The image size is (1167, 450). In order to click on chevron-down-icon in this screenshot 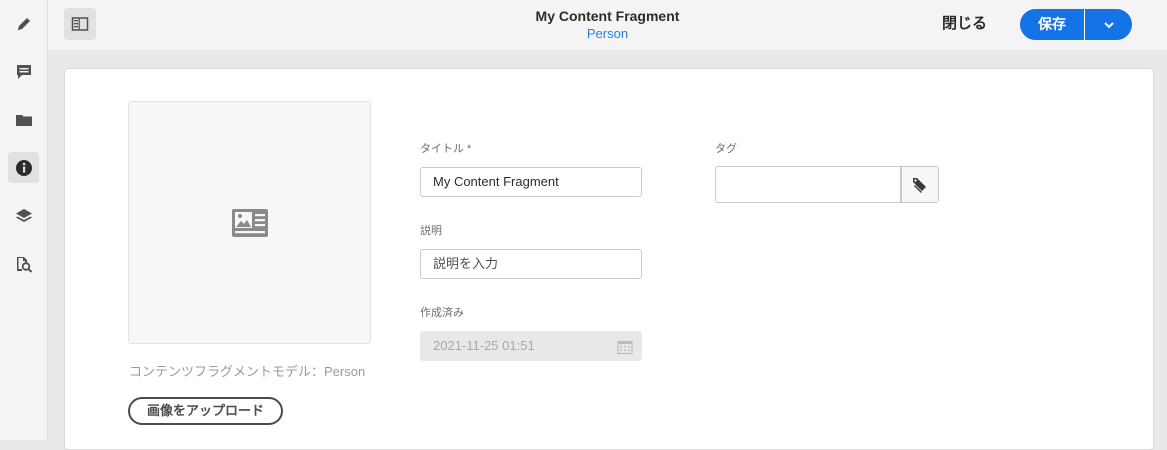, I will do `click(1108, 24)`.